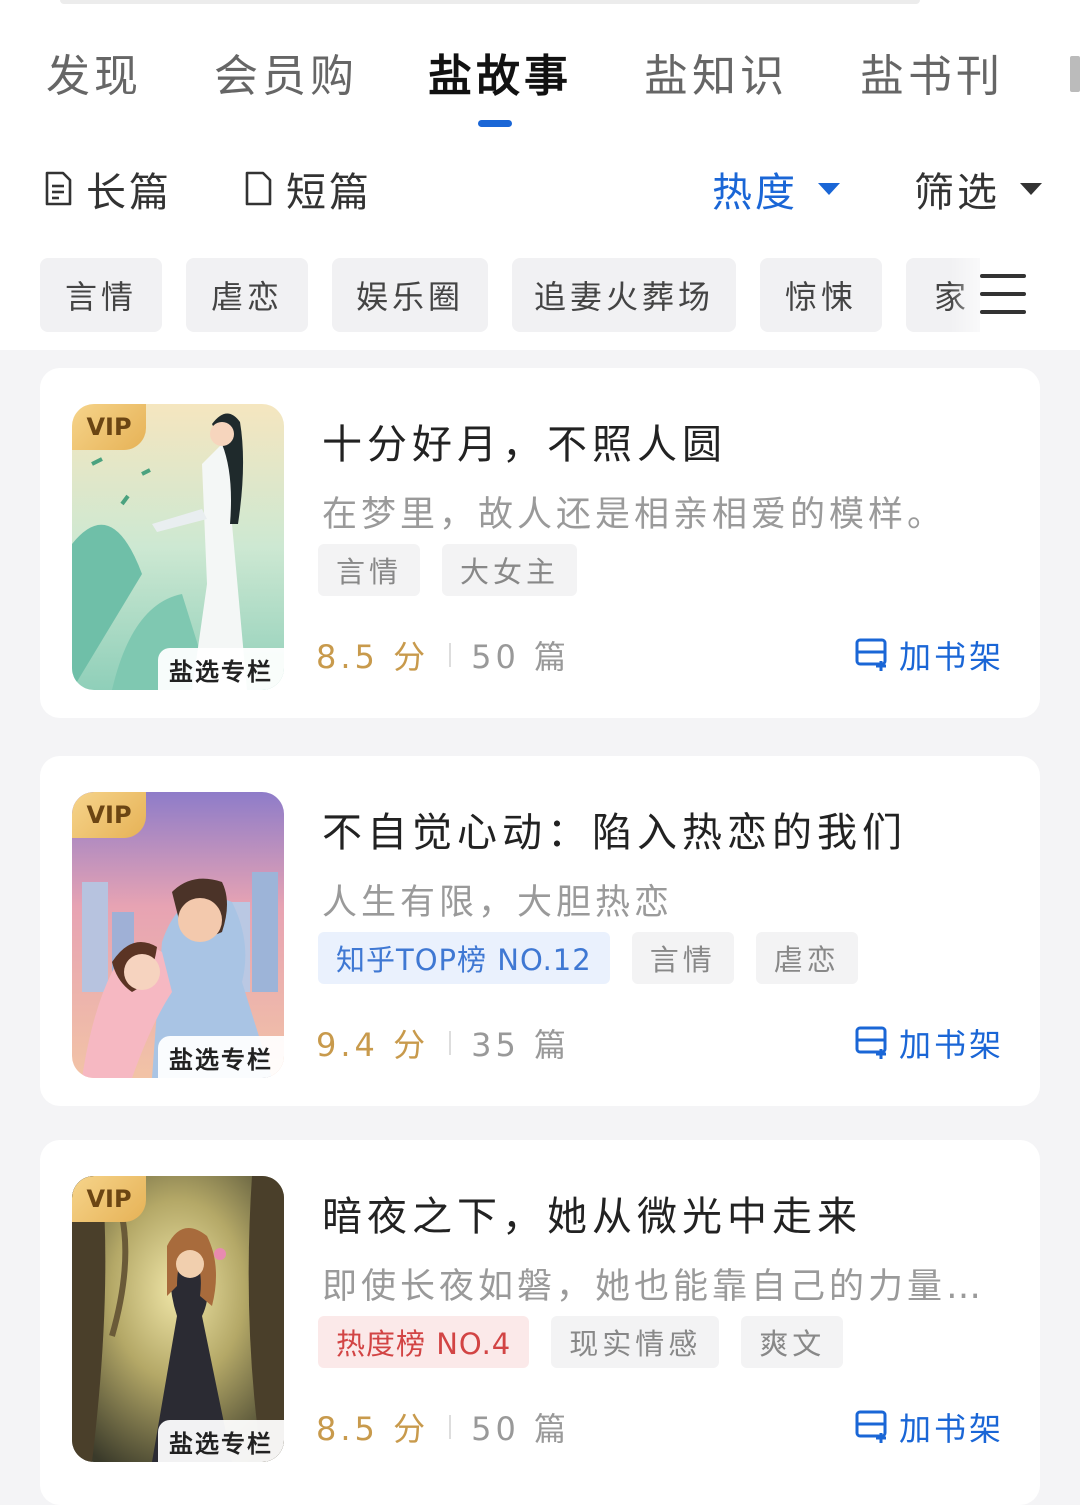  What do you see at coordinates (373, 1045) in the screenshot?
I see `book-score: 9.4 分` at bounding box center [373, 1045].